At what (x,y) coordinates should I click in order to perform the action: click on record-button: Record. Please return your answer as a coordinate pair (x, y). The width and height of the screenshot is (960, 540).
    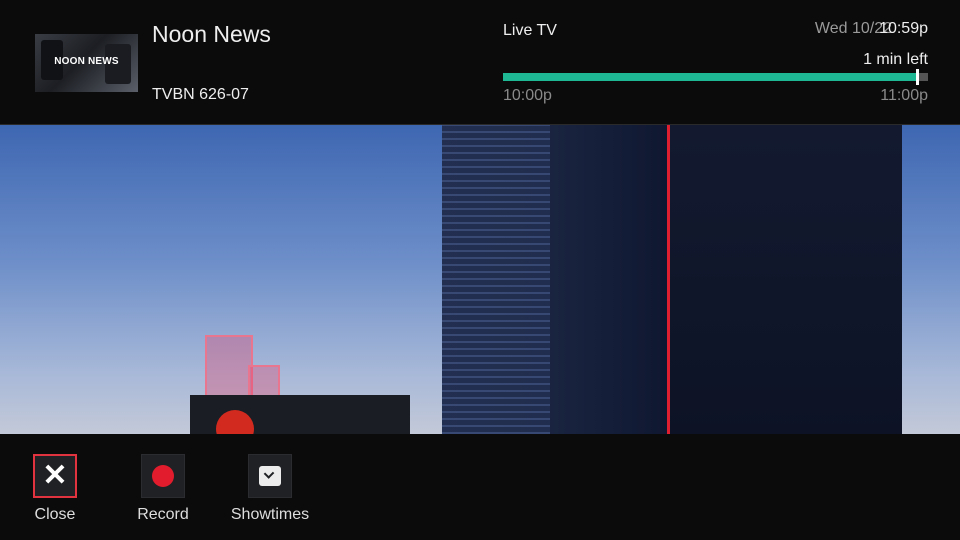
    Looking at the image, I should click on (163, 489).